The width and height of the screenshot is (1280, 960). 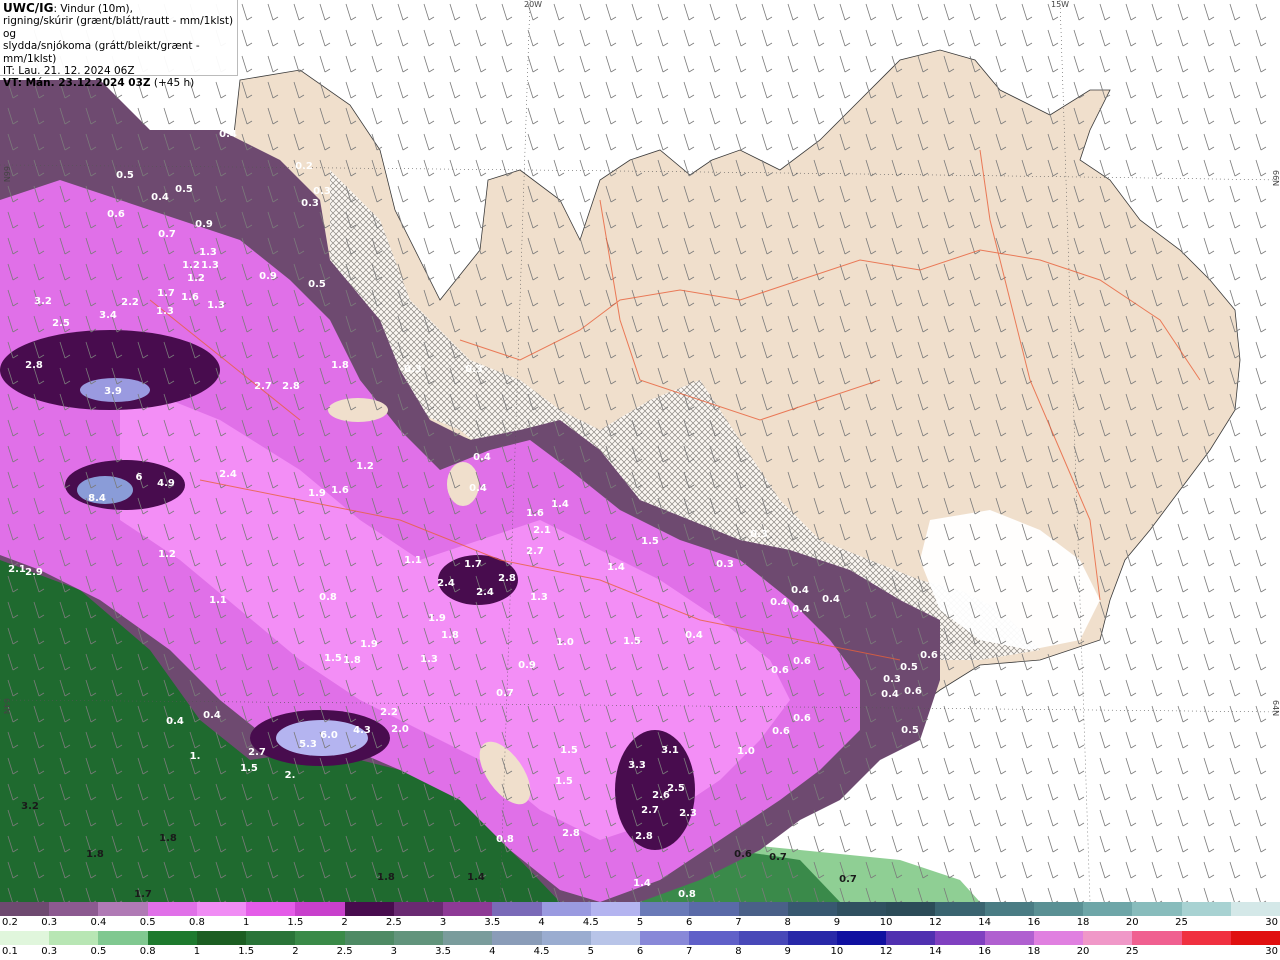 I want to click on legend-tick-label: 18, so click(x=1083, y=922).